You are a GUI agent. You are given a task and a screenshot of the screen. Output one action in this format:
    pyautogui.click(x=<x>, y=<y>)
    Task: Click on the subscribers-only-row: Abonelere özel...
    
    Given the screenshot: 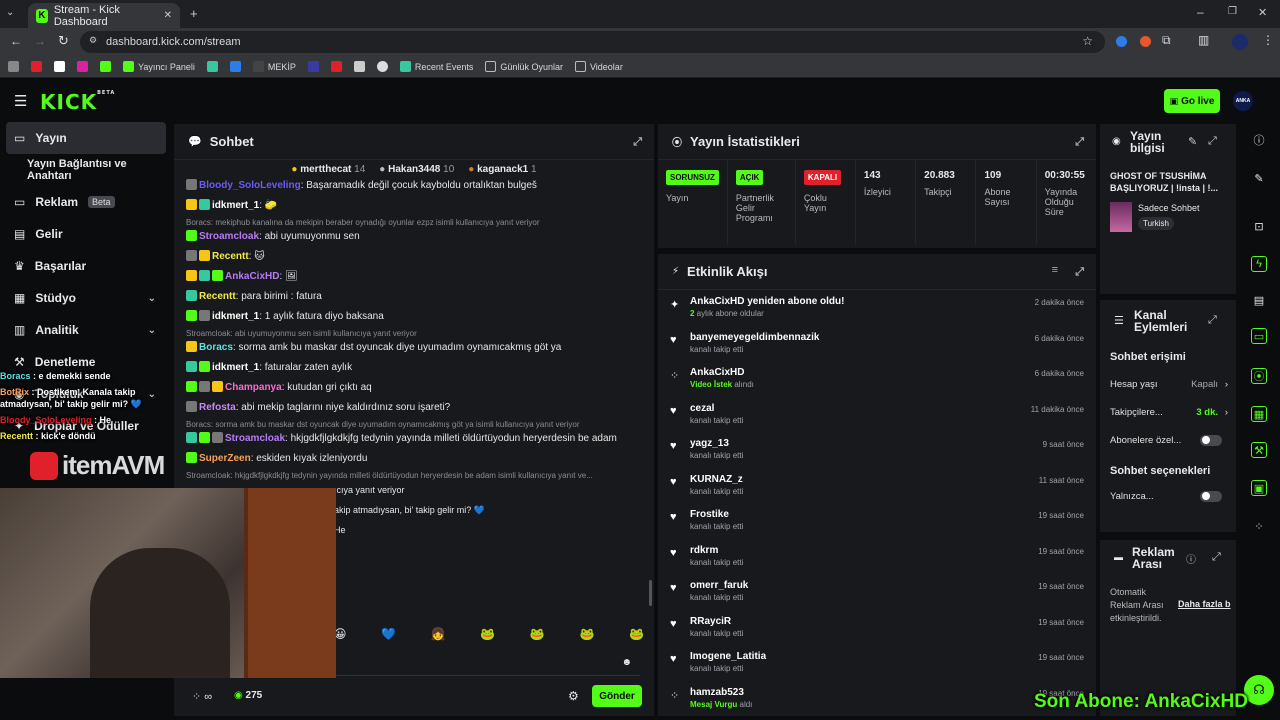 What is the action you would take?
    pyautogui.click(x=1168, y=440)
    